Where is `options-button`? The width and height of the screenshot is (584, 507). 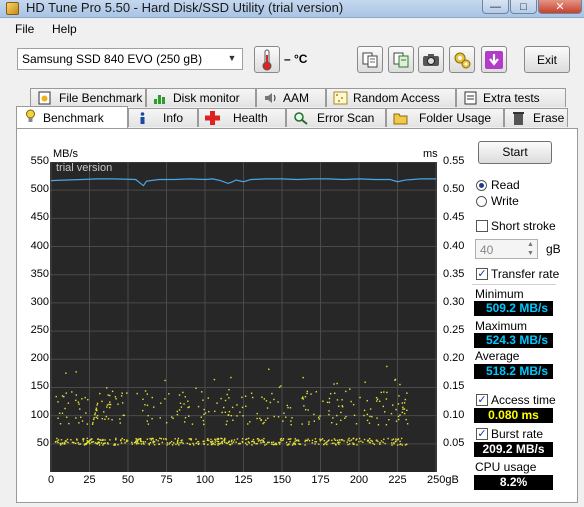 options-button is located at coordinates (462, 59).